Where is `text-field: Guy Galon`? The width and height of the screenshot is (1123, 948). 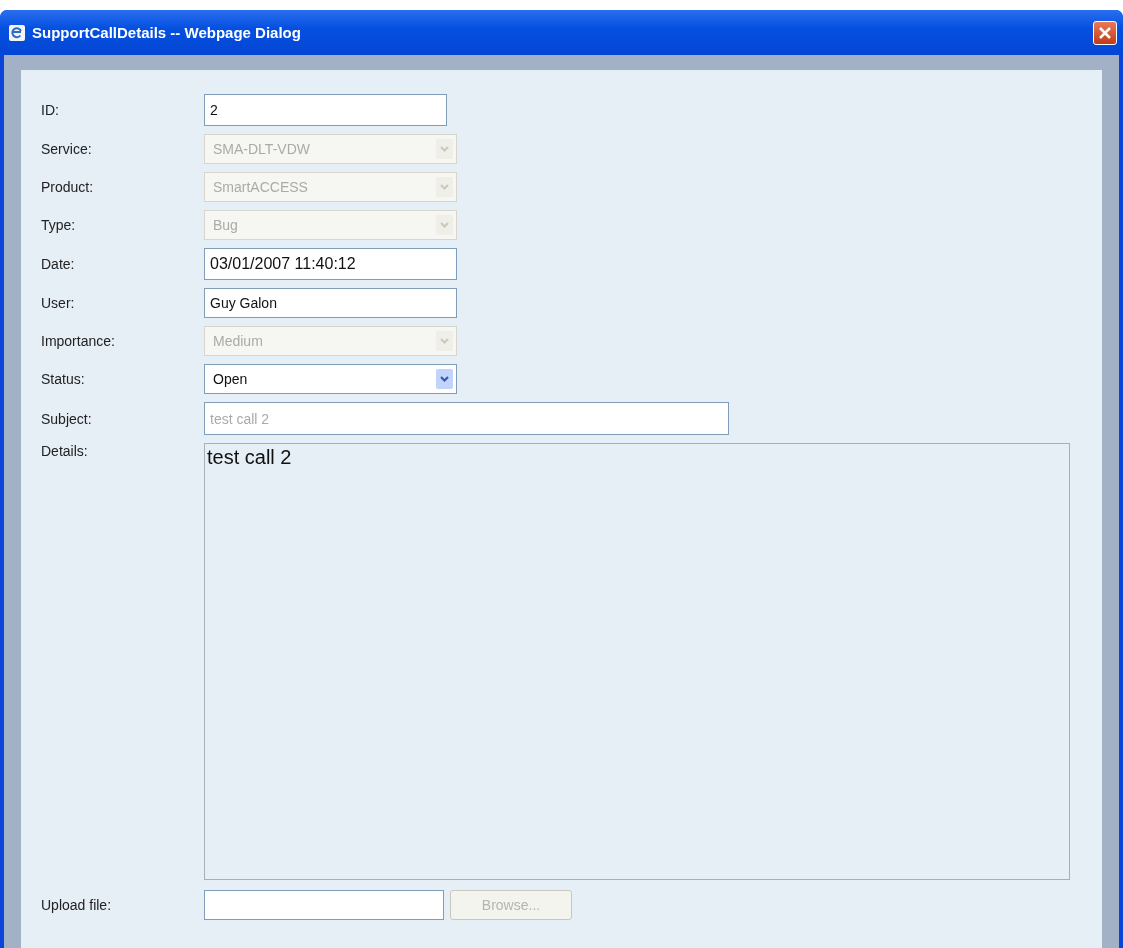 text-field: Guy Galon is located at coordinates (330, 303).